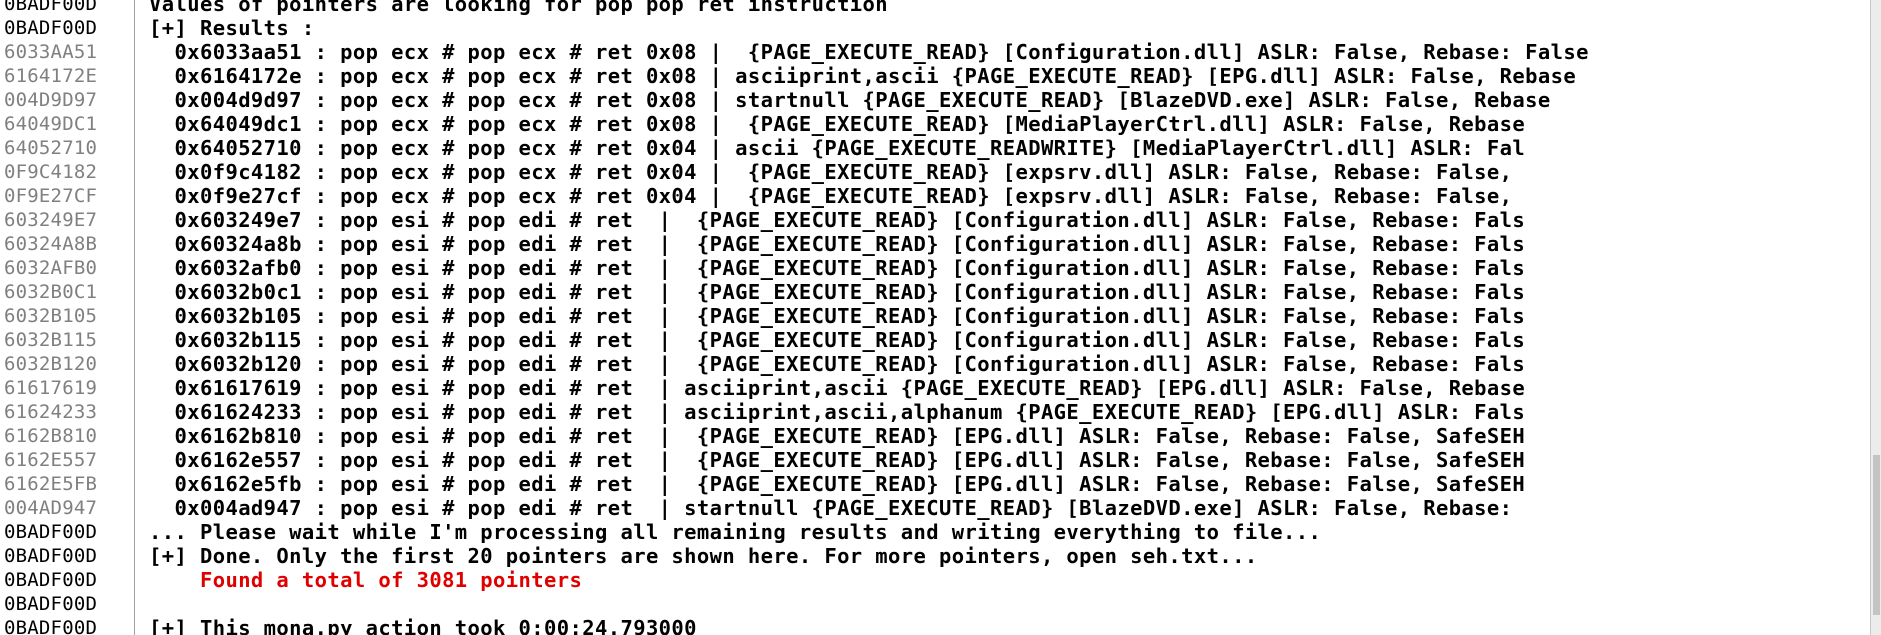 This screenshot has height=635, width=1881. What do you see at coordinates (51, 76) in the screenshot?
I see `log-address: 6164172E` at bounding box center [51, 76].